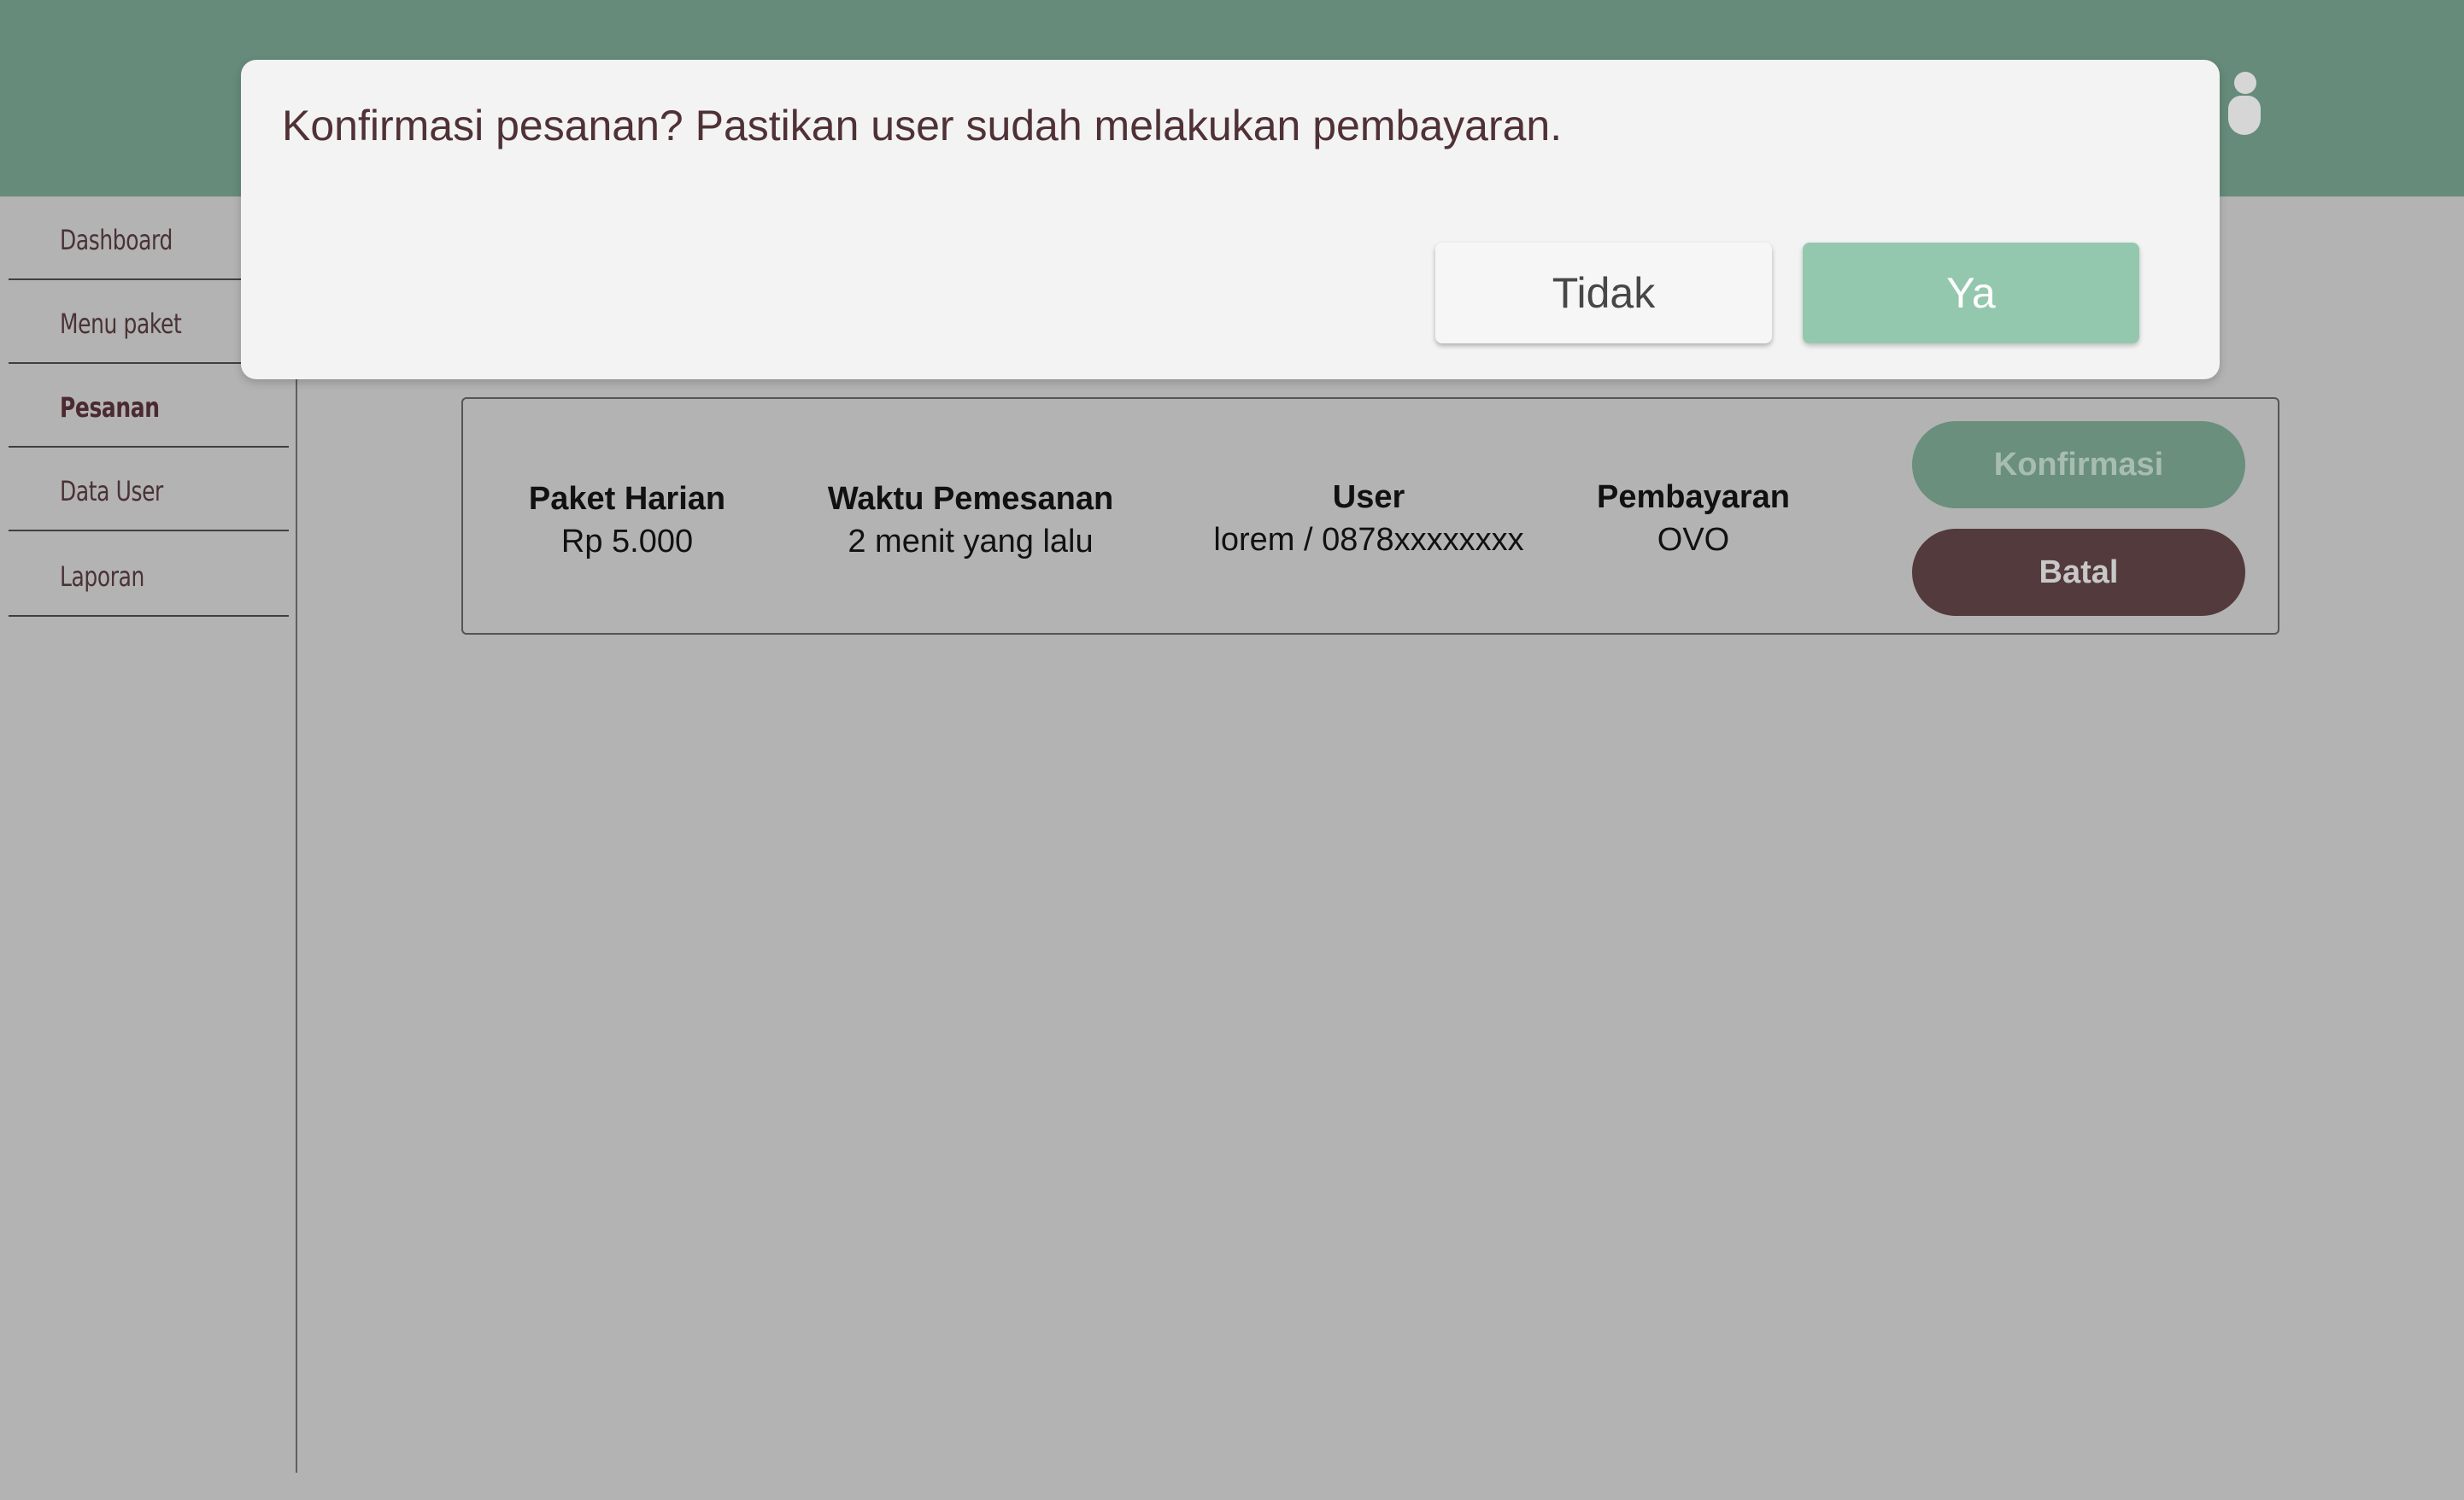 Image resolution: width=2464 pixels, height=1500 pixels. Describe the element at coordinates (110, 408) in the screenshot. I see `sidebar-item-label: Pesanan` at that location.